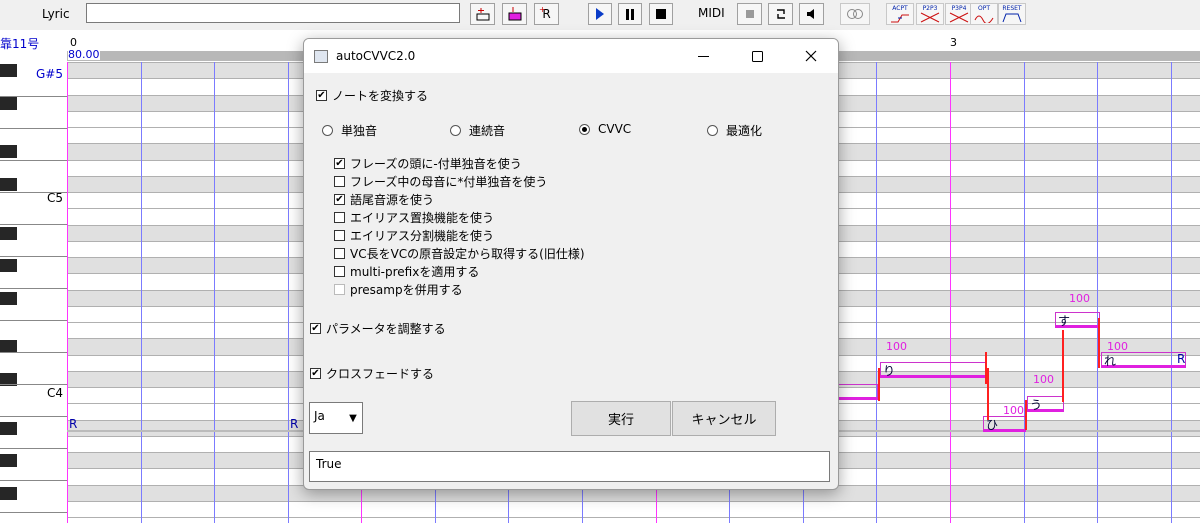  Describe the element at coordinates (630, 14) in the screenshot. I see `pause-icon` at that location.